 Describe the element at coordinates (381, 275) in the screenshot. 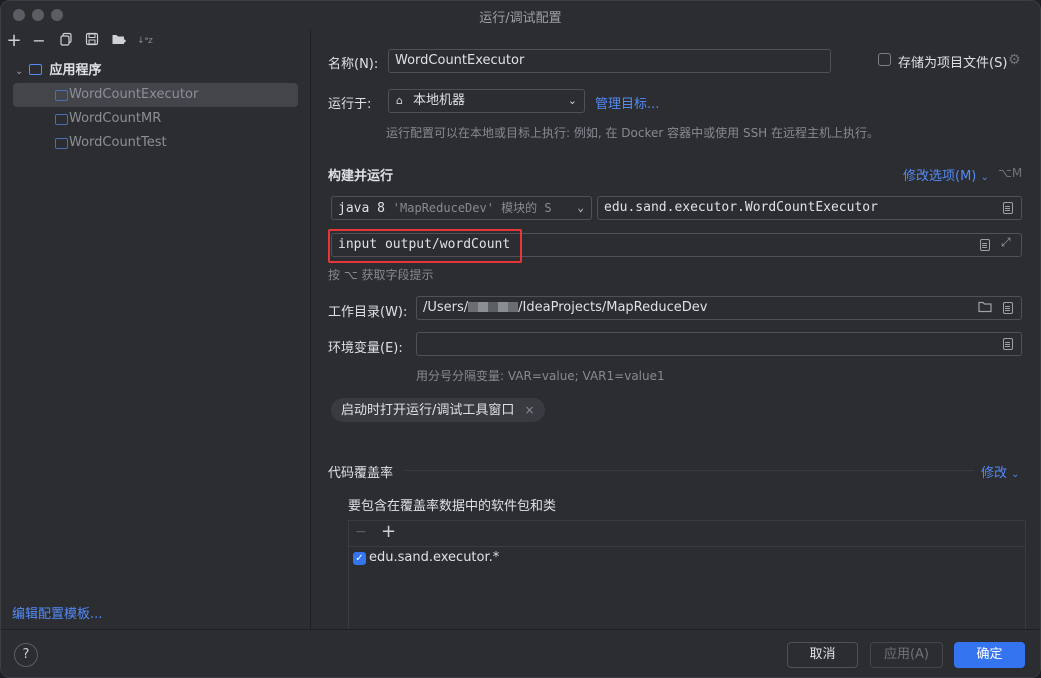

I see `args-hint: 按 ⌥ 获取字段提示` at that location.